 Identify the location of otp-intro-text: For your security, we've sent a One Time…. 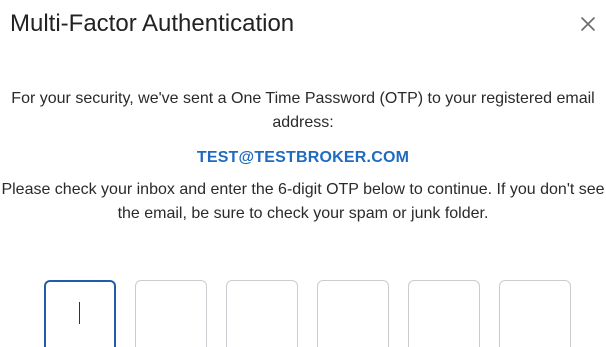
(303, 110).